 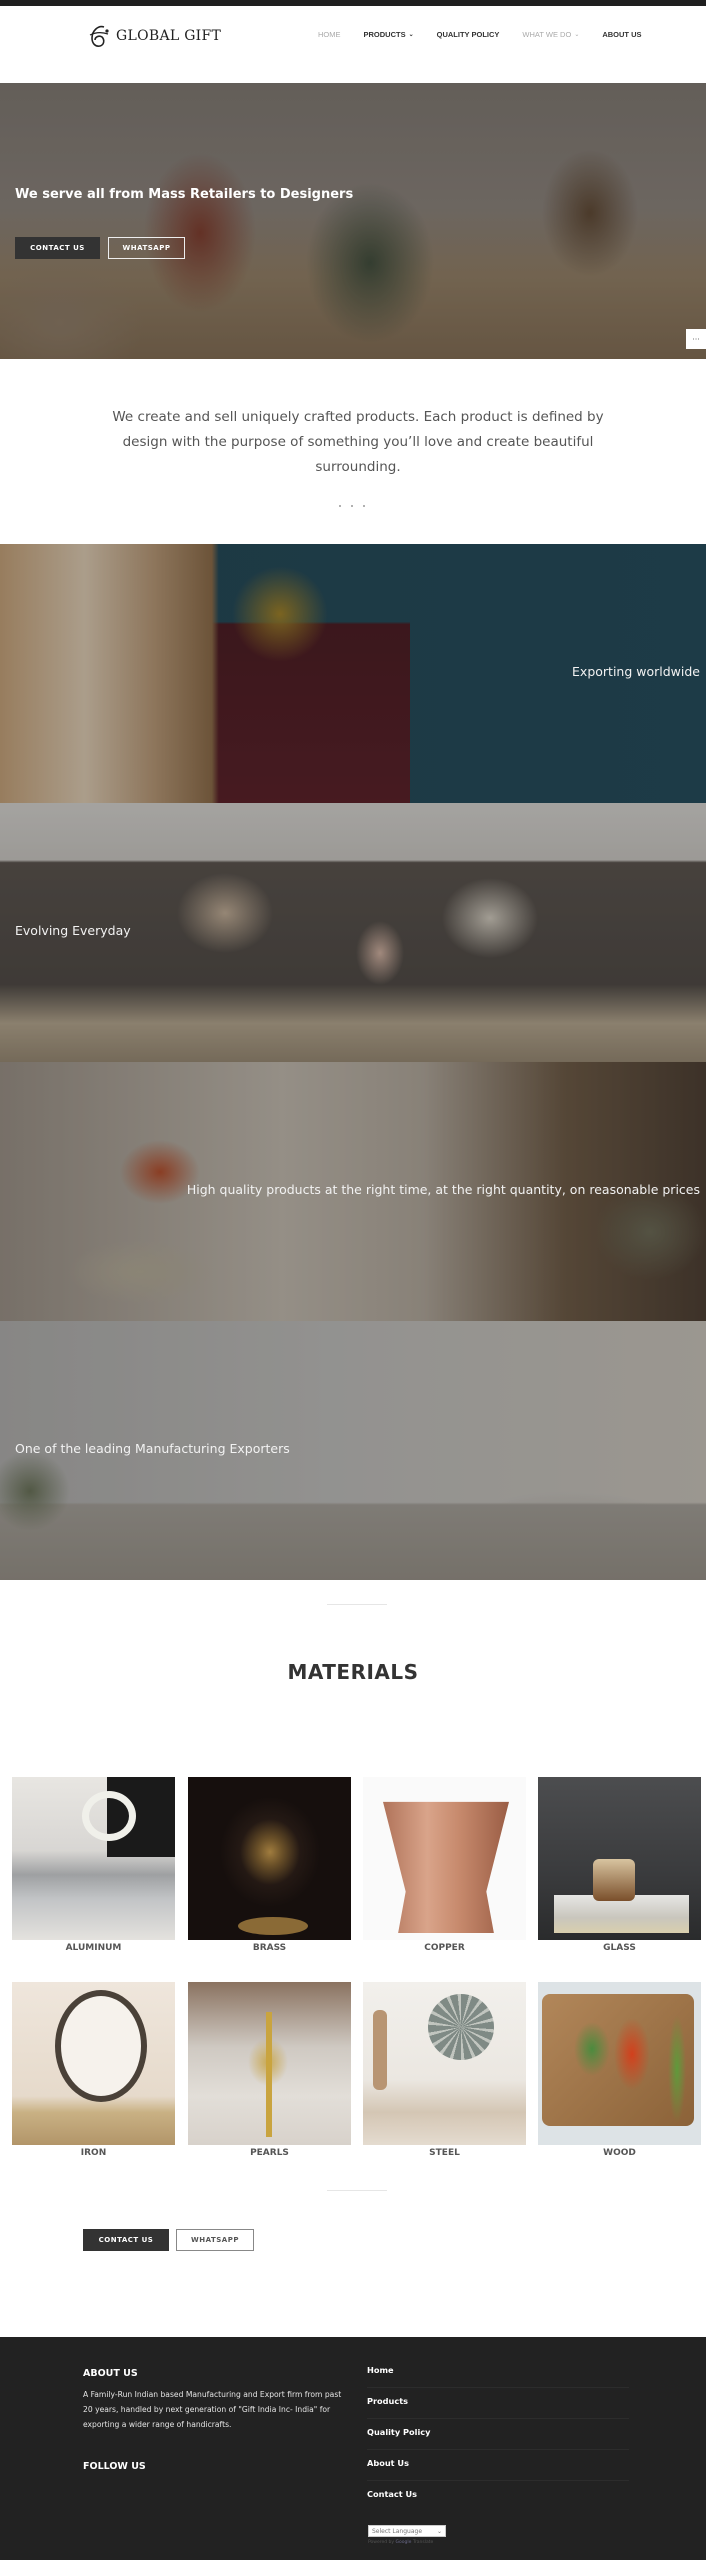 I want to click on material-steel: STEEL, so click(x=444, y=2070).